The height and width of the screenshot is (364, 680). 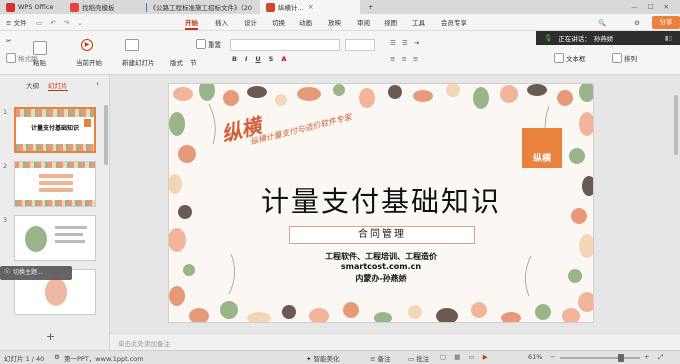 What do you see at coordinates (371, 7) in the screenshot?
I see `new-tab-button: +` at bounding box center [371, 7].